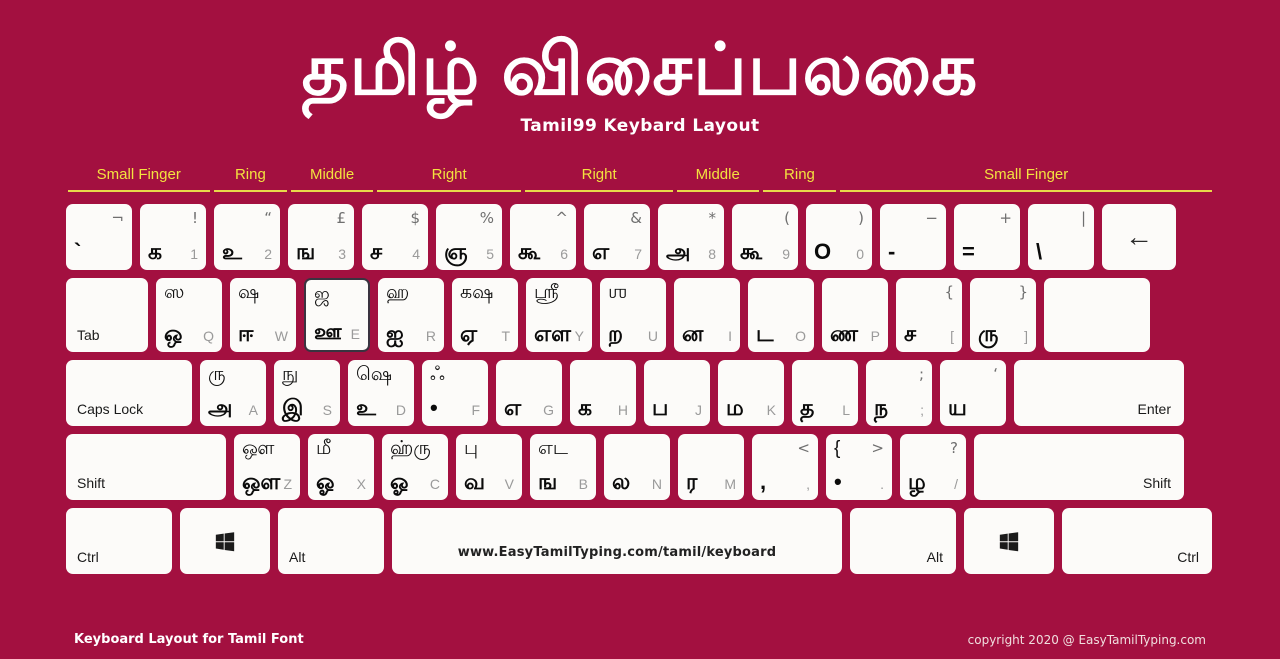  I want to click on key-main-glyph: ஒ, so click(173, 333).